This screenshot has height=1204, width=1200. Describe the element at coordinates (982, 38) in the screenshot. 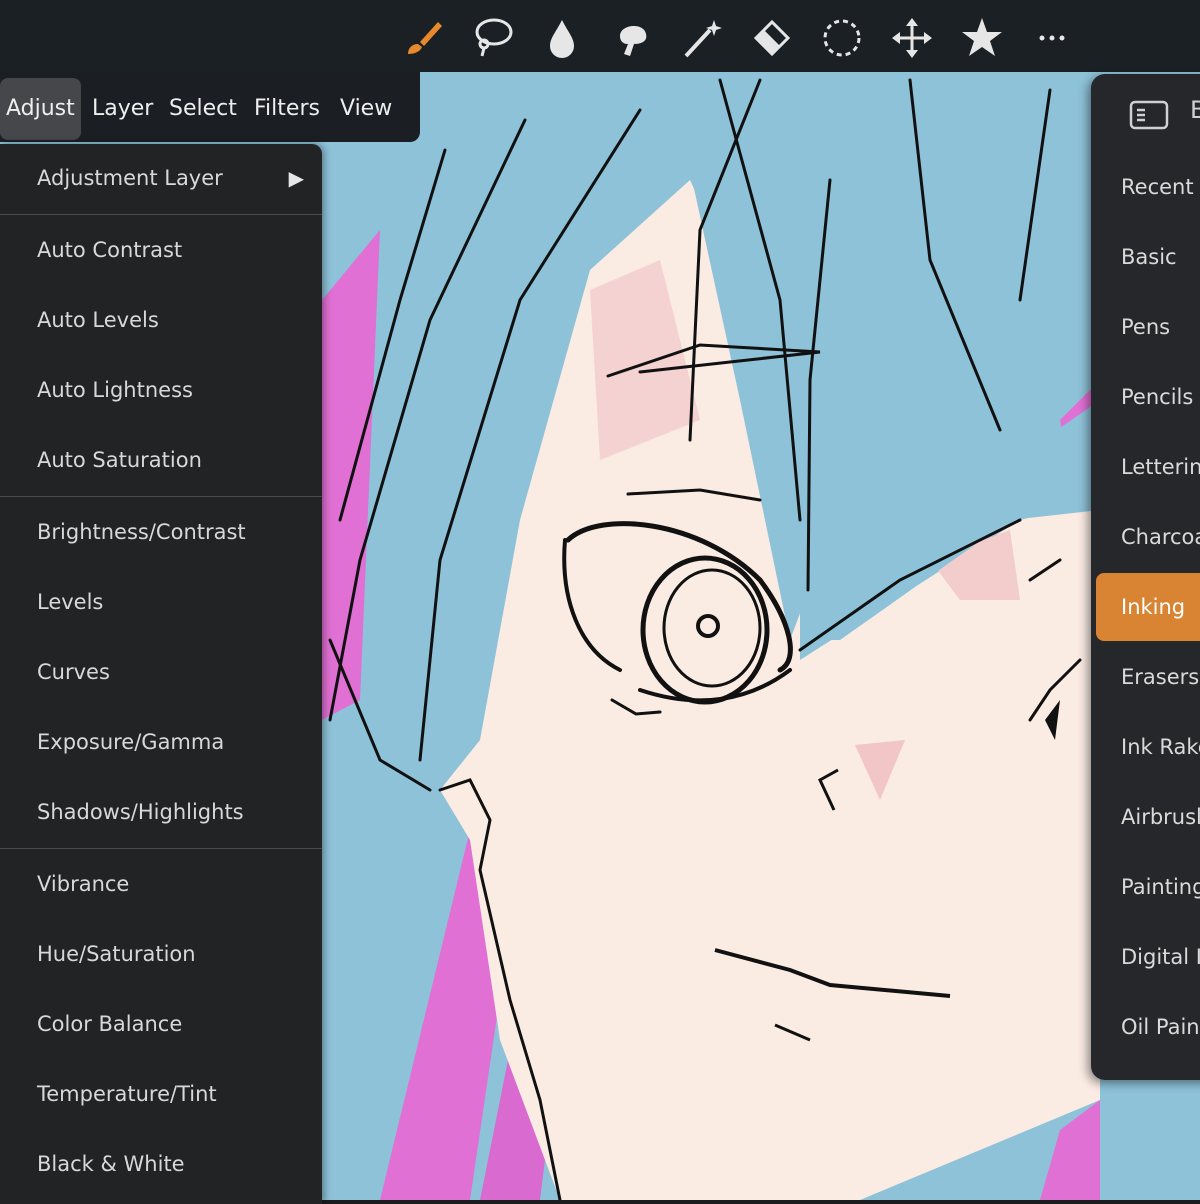

I see `star-icon` at that location.